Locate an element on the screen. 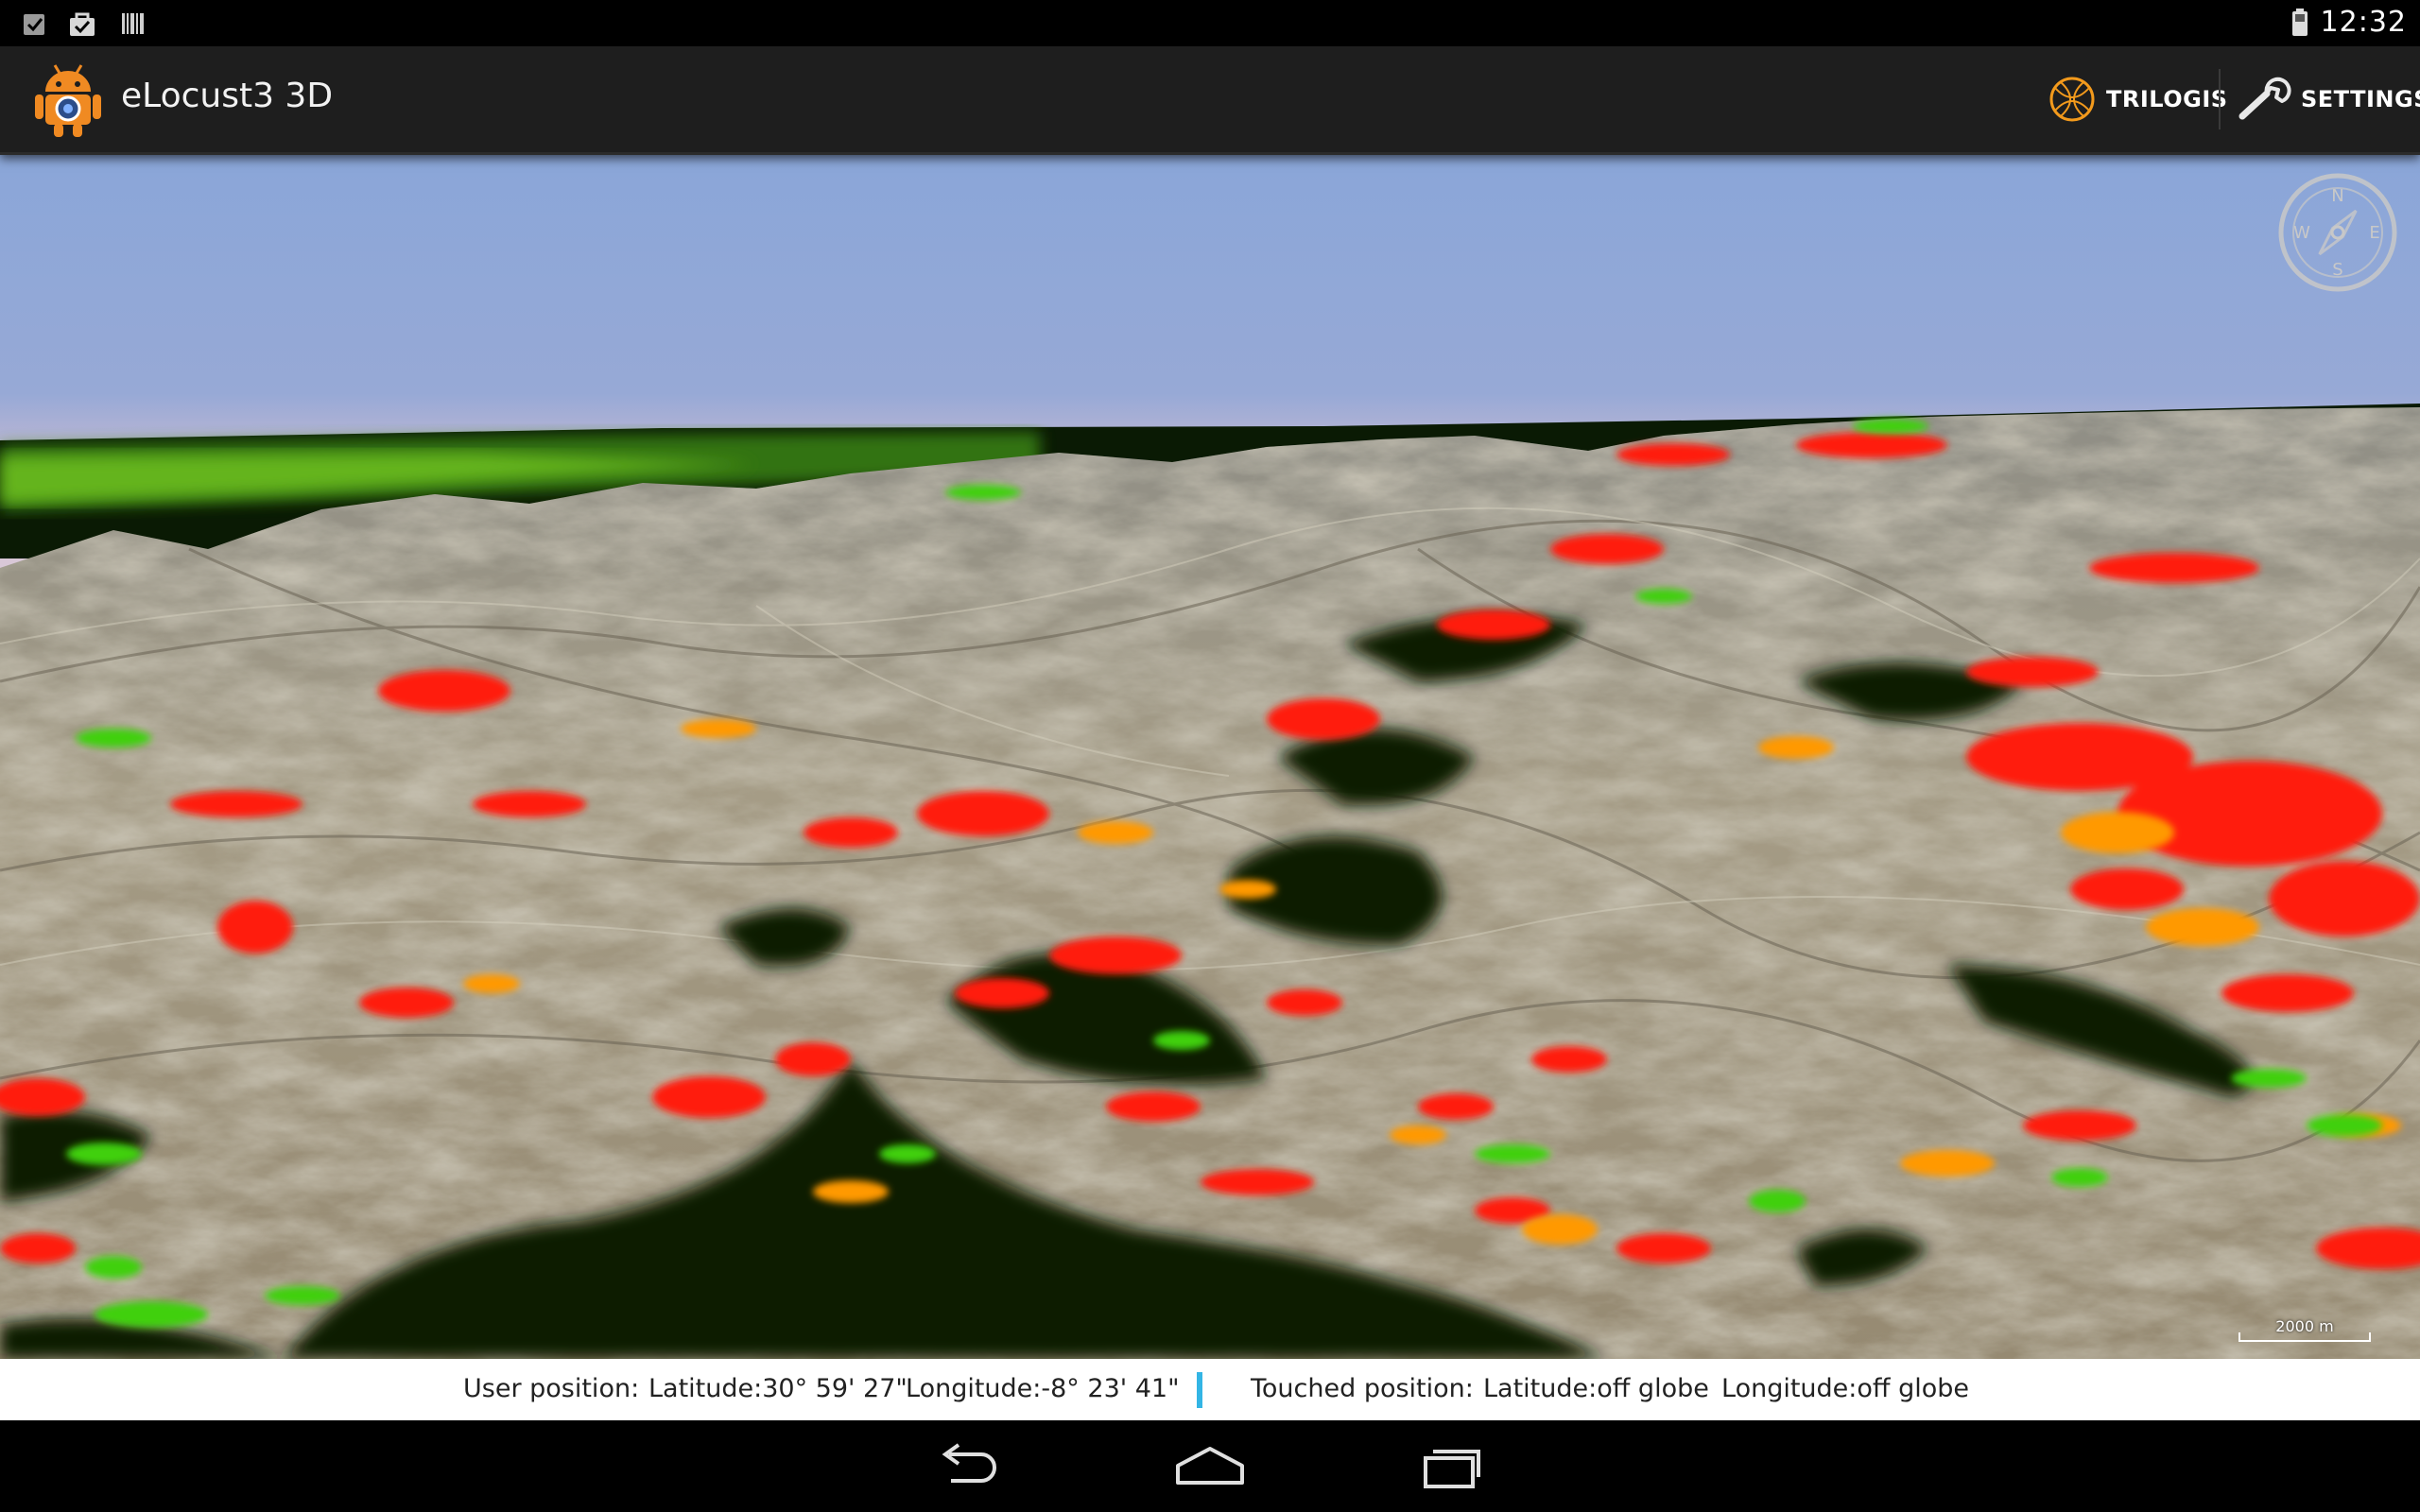 The width and height of the screenshot is (2420, 1512). scale-bar: 2000 m is located at coordinates (2304, 1331).